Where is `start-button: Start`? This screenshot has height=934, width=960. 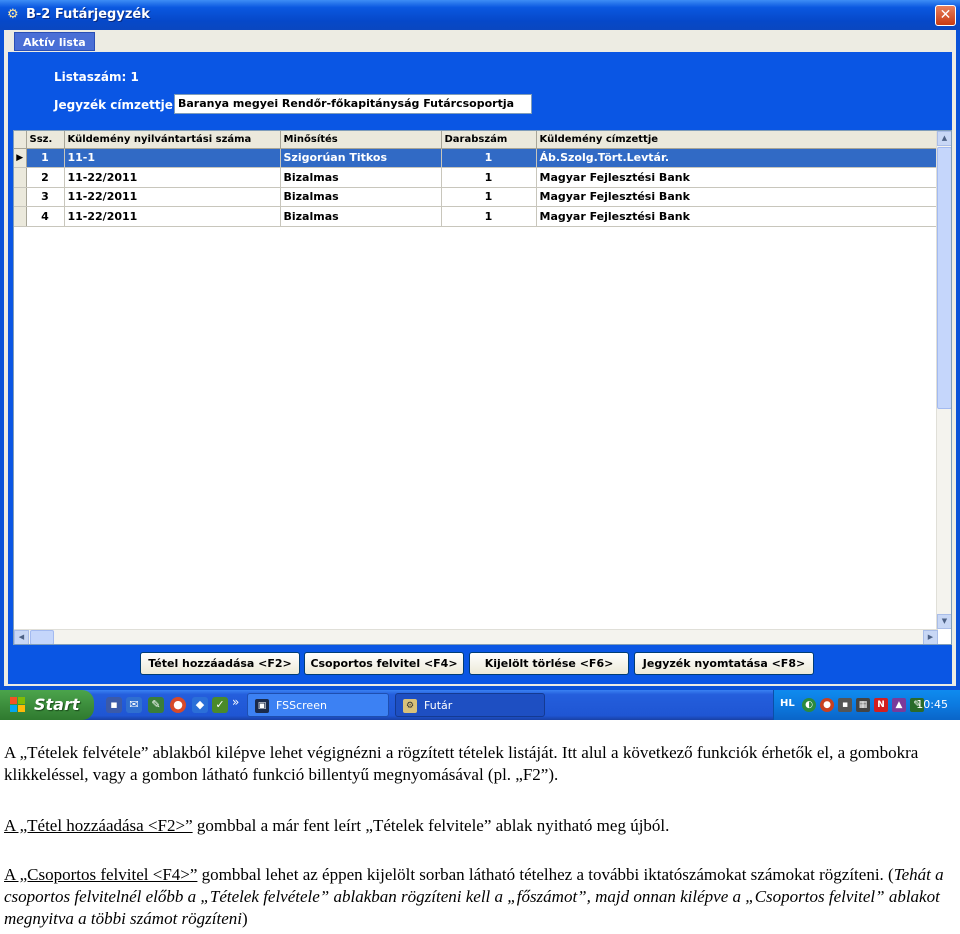 start-button: Start is located at coordinates (47, 705).